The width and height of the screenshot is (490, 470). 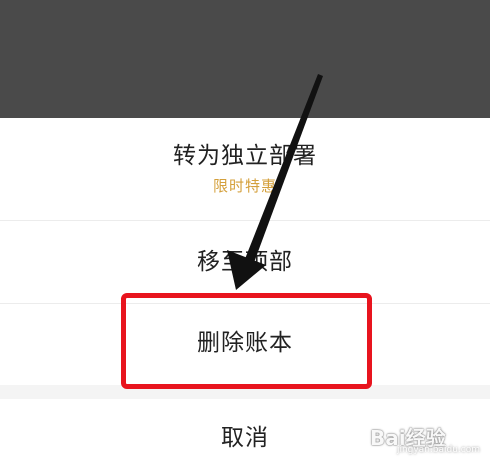 What do you see at coordinates (244, 186) in the screenshot?
I see `limited-offer-label: 限时特惠` at bounding box center [244, 186].